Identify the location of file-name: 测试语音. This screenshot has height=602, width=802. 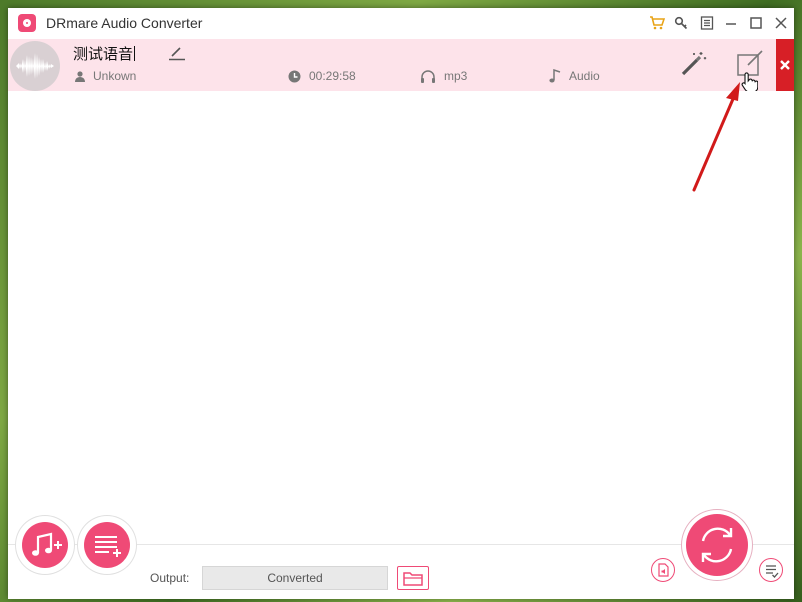
(104, 53).